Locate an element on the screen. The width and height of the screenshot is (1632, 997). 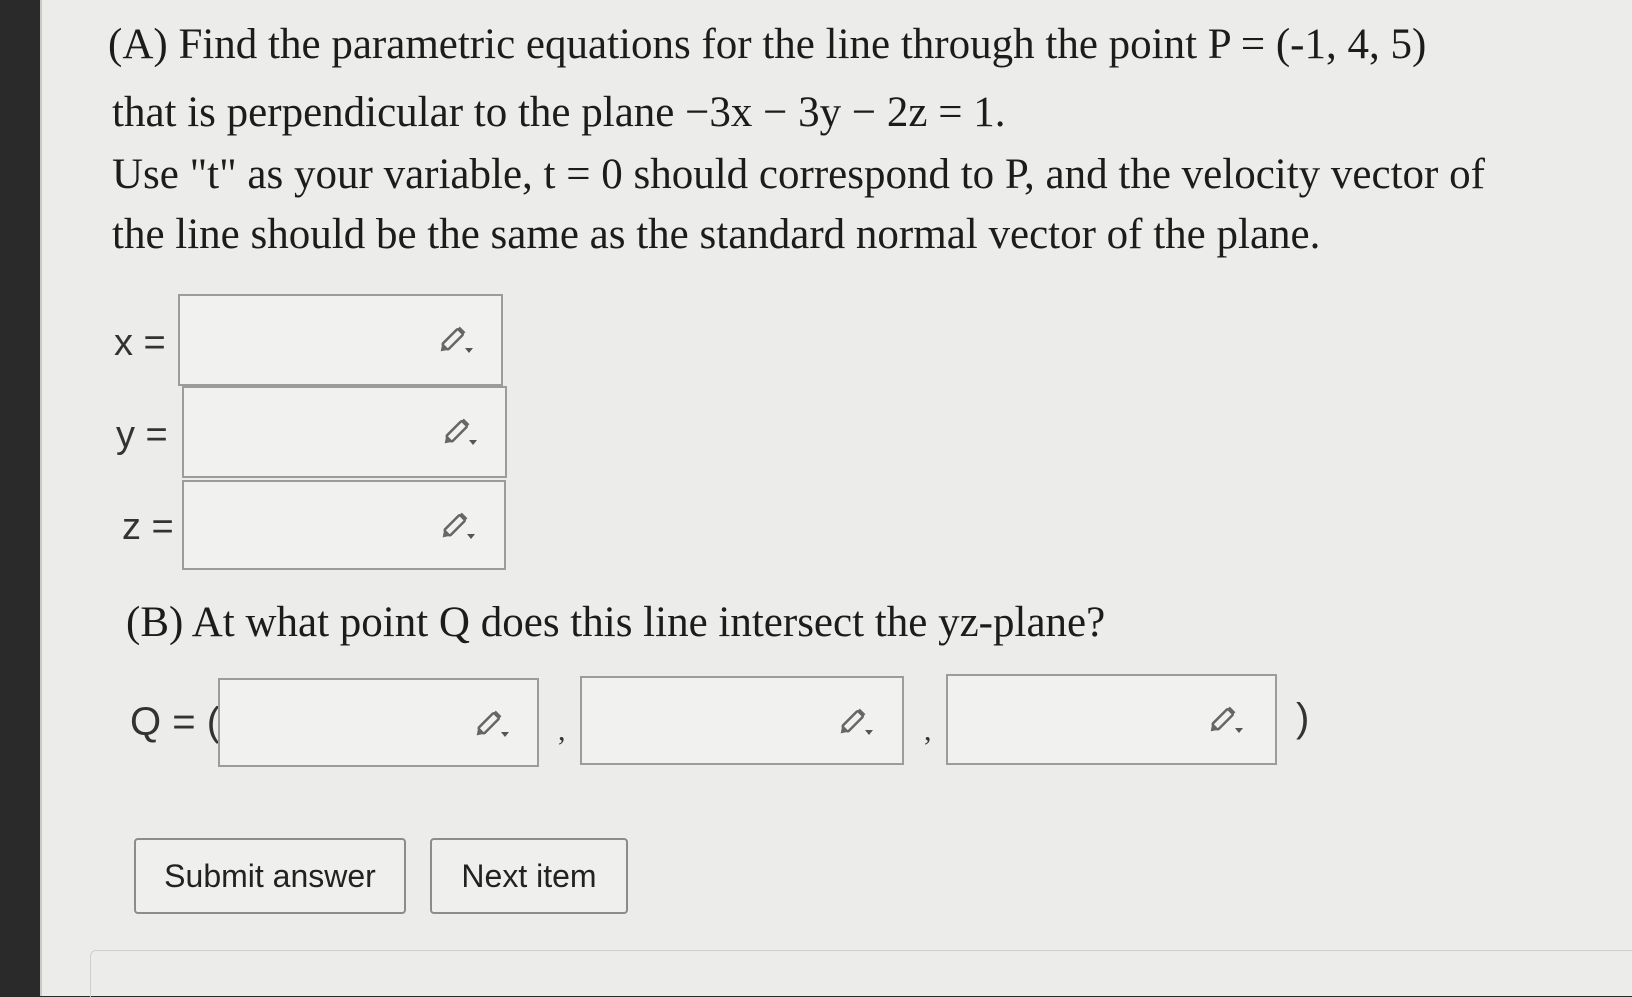
submit-answer-button: Submit answer is located at coordinates (270, 876).